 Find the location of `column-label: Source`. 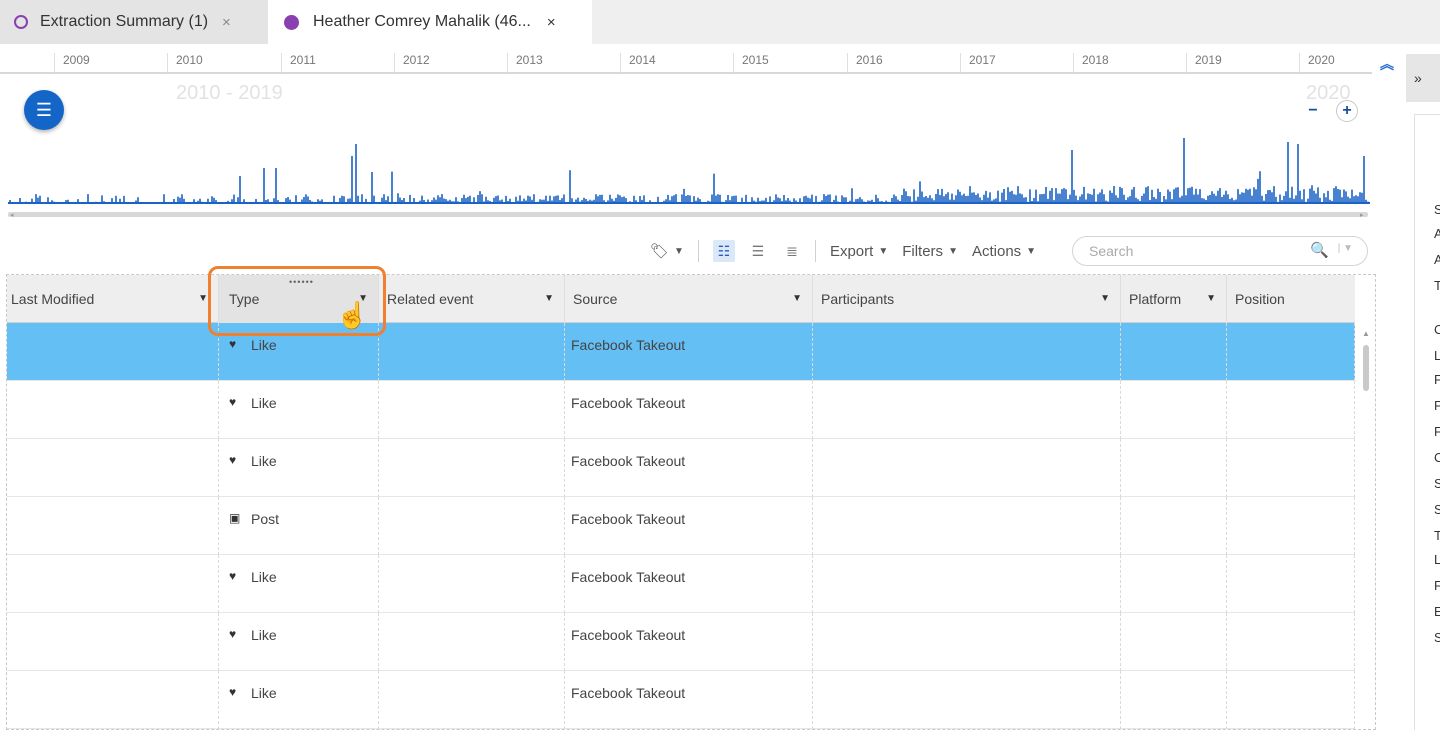

column-label: Source is located at coordinates (595, 299).